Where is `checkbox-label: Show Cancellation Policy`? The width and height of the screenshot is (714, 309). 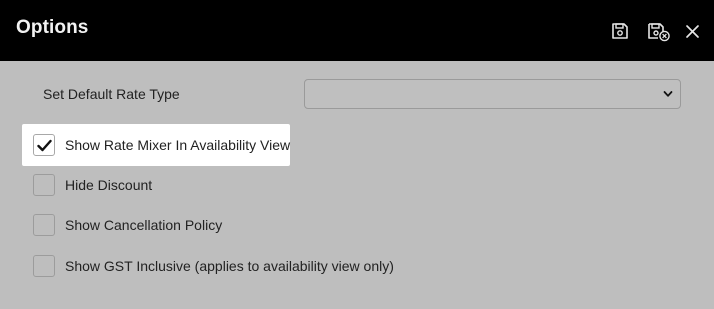 checkbox-label: Show Cancellation Policy is located at coordinates (144, 225).